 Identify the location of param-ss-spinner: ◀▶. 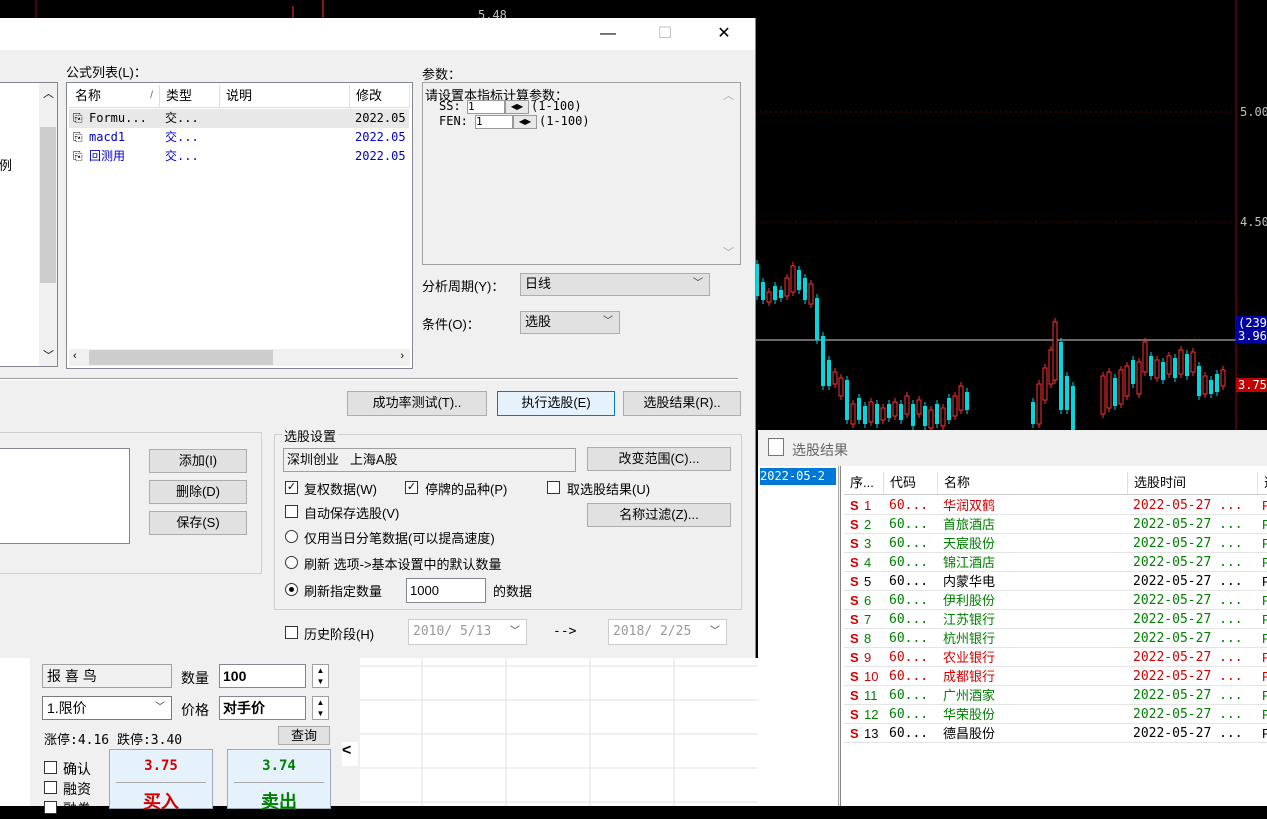
(517, 107).